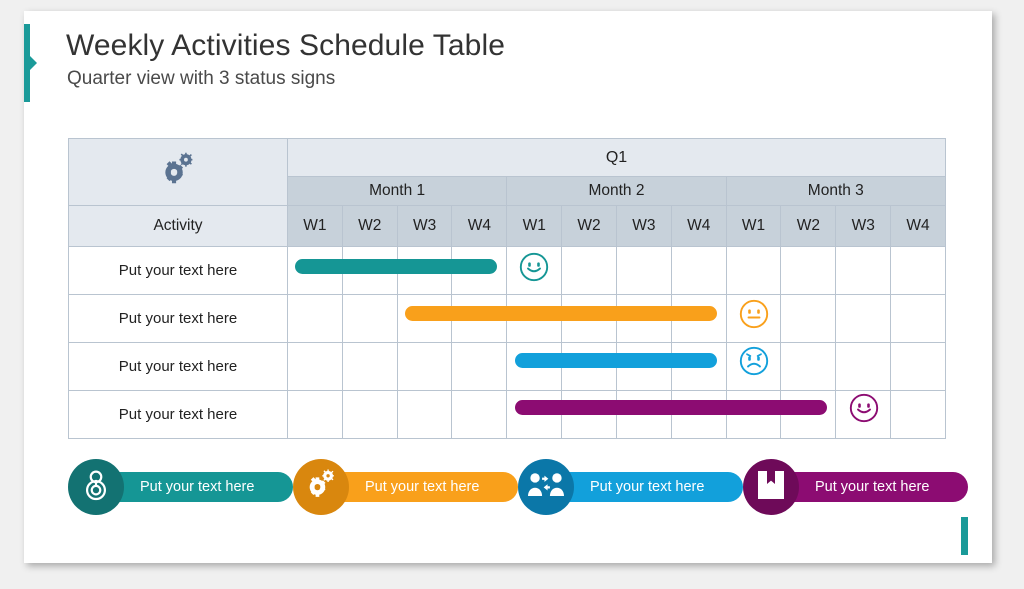  What do you see at coordinates (863, 318) in the screenshot?
I see `week-cell-r2-w11` at bounding box center [863, 318].